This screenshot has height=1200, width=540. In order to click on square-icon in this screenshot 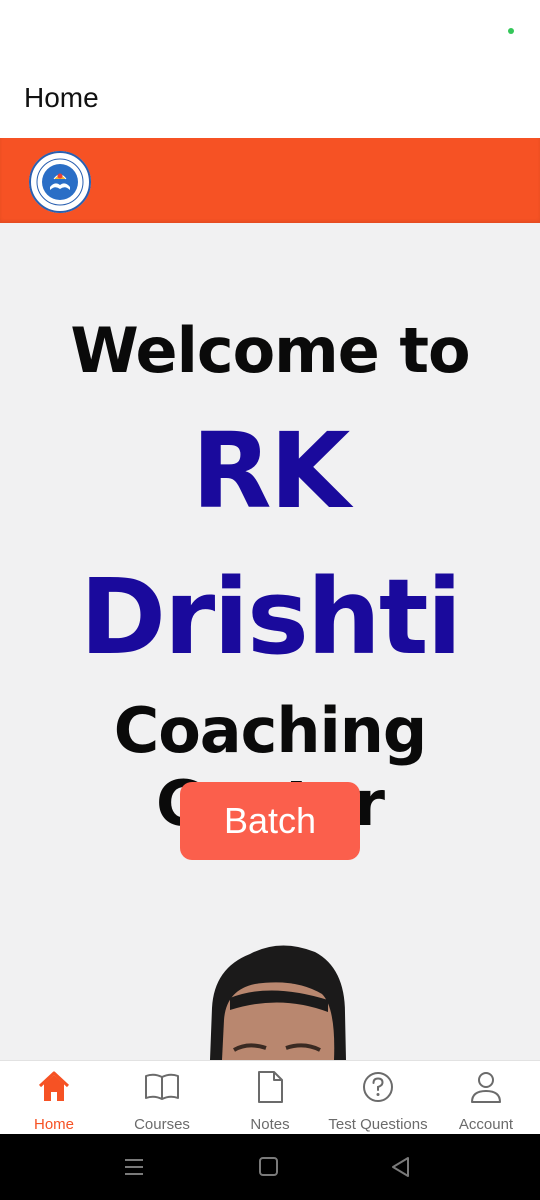, I will do `click(269, 1167)`.